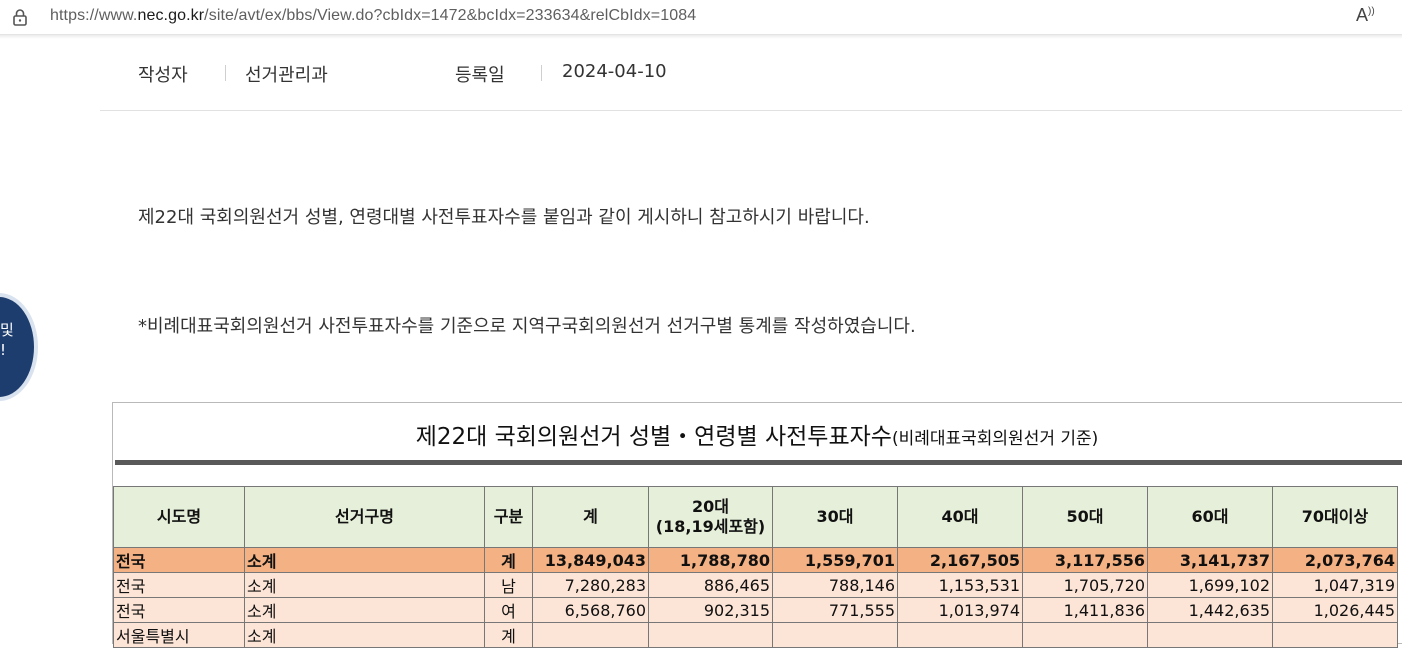 This screenshot has height=648, width=1402. What do you see at coordinates (1085, 610) in the screenshot?
I see `cell-age50: 1,411,836` at bounding box center [1085, 610].